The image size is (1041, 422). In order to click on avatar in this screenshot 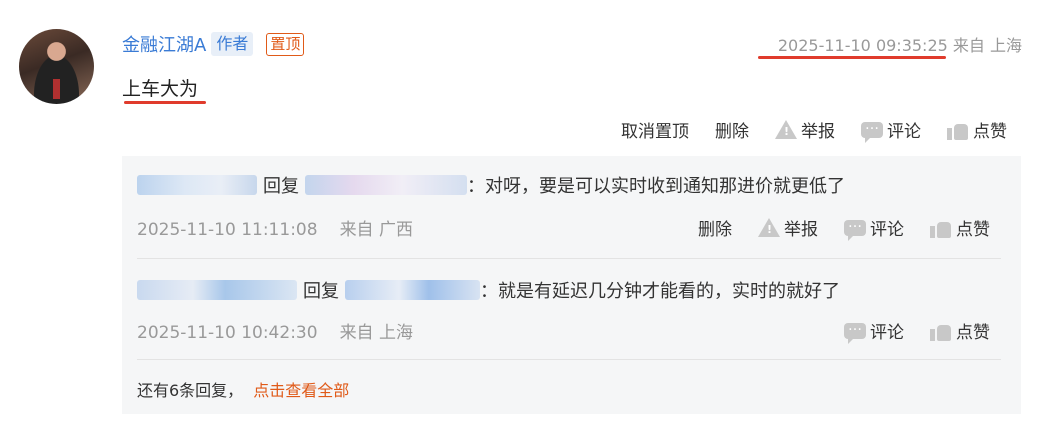, I will do `click(56, 66)`.